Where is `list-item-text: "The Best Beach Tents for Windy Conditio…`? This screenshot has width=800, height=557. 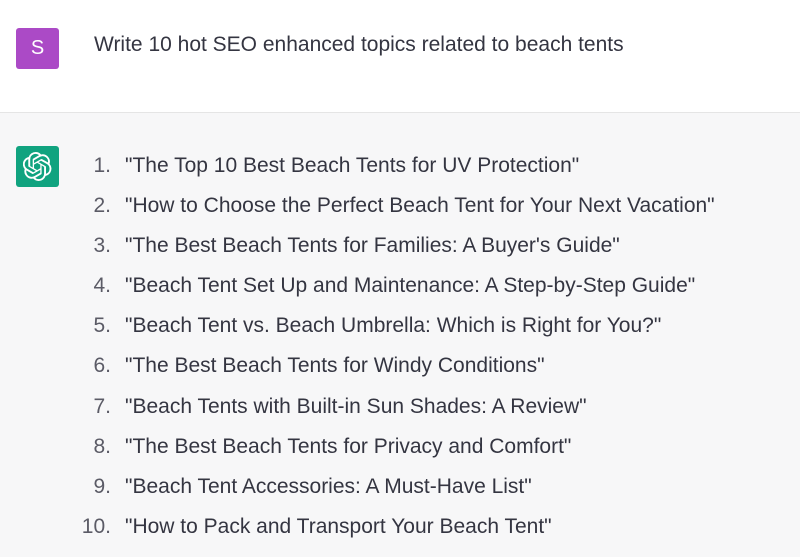 list-item-text: "The Best Beach Tents for Windy Conditio… is located at coordinates (335, 366).